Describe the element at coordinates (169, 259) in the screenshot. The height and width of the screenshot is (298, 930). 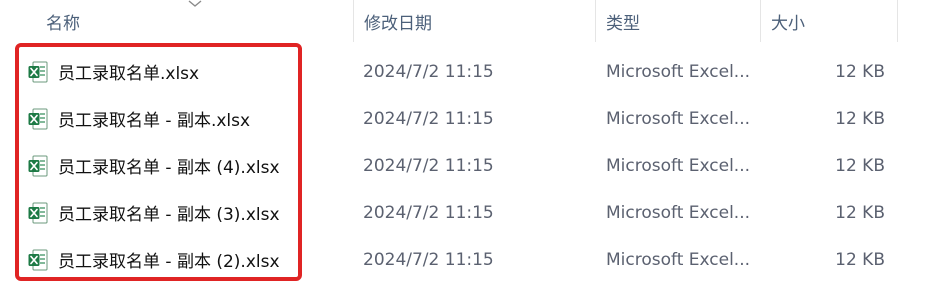
I see `file-name: 员工录取名单 - 副本 (2).xlsx` at that location.